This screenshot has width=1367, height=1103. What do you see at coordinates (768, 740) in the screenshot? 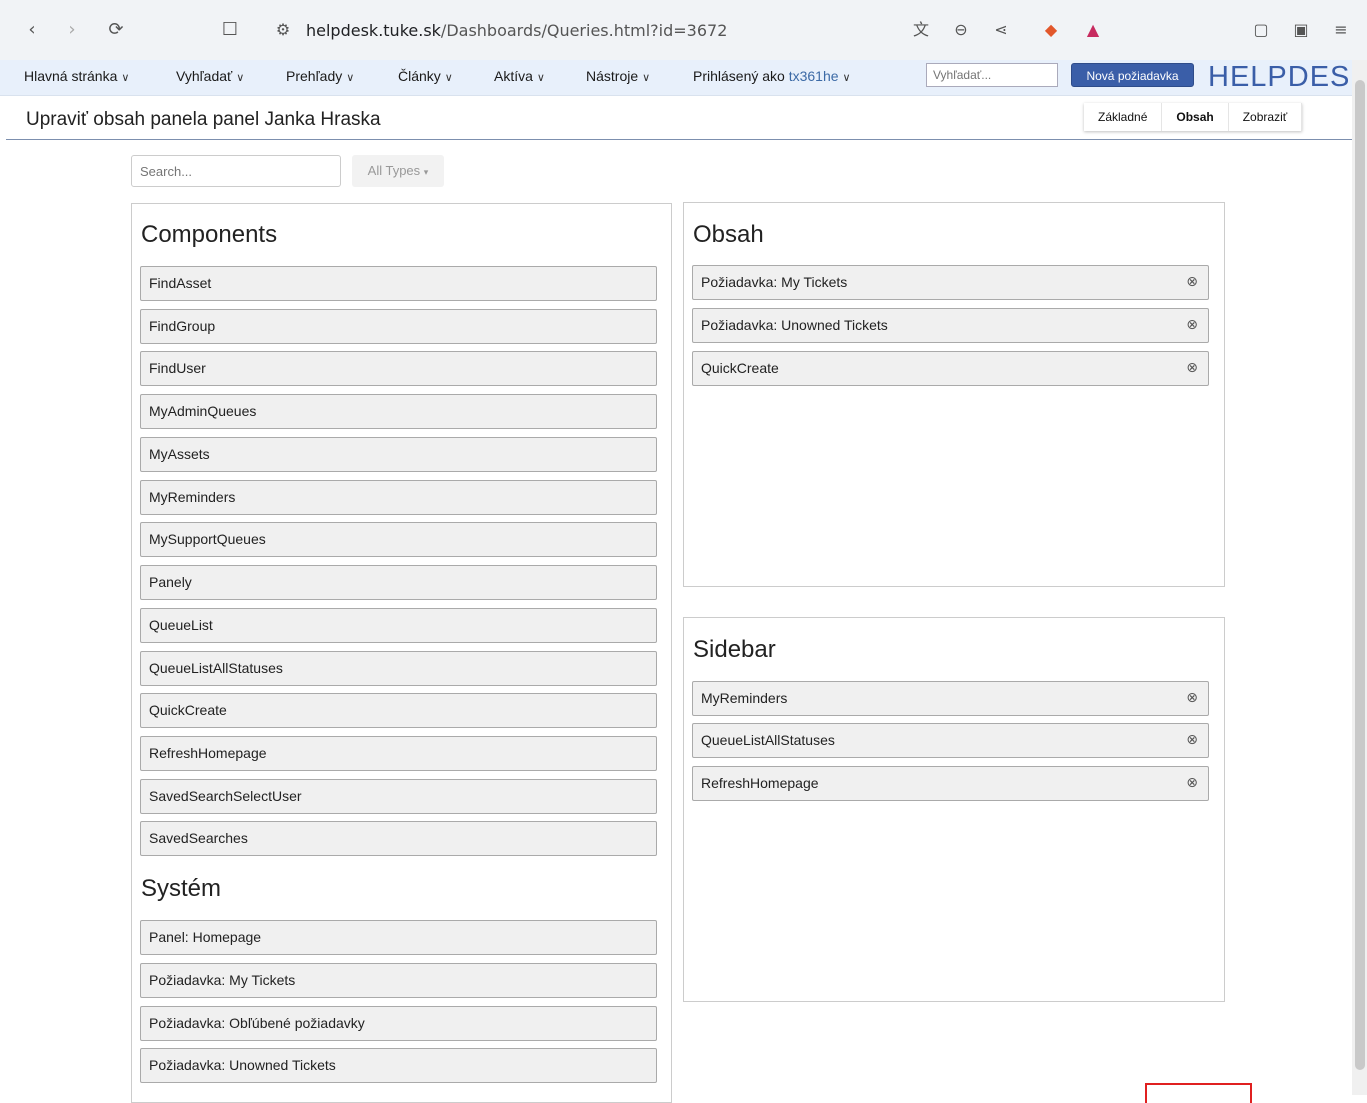
I see `list-item-label: QueueListAllStatuses` at bounding box center [768, 740].